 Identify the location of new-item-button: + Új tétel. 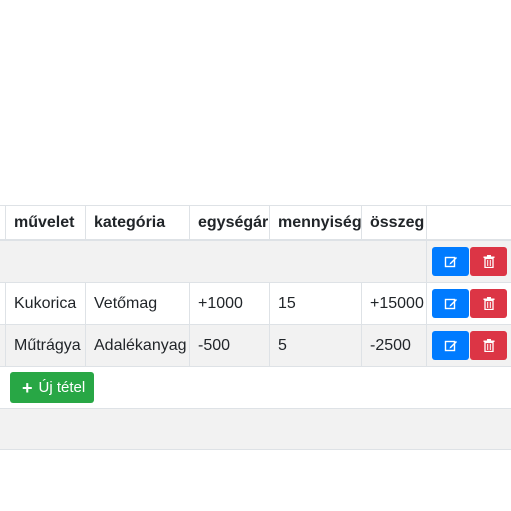
(52, 387).